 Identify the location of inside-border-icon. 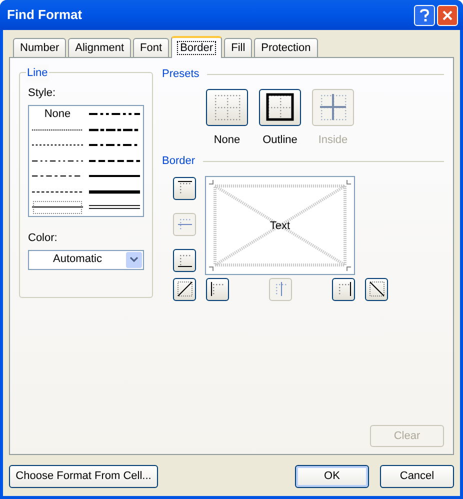
(333, 107).